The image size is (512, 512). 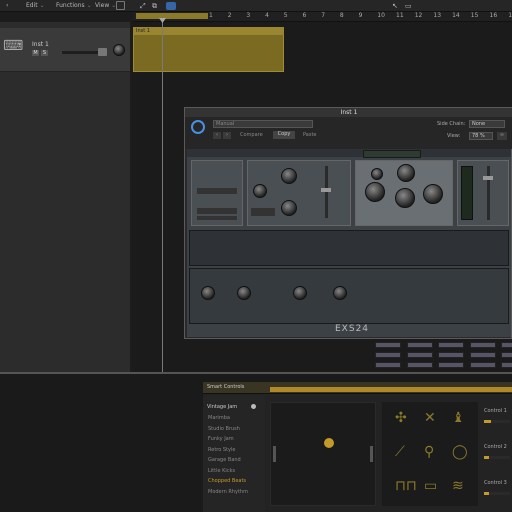 I want to click on lfo3-rate-knob, so click(x=340, y=293).